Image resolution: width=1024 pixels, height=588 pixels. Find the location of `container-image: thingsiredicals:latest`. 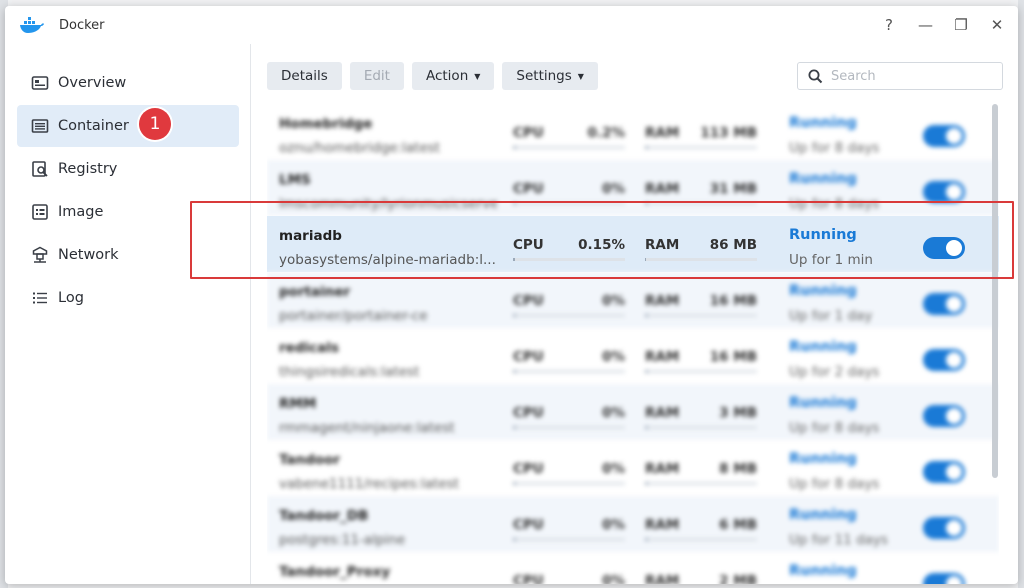

container-image: thingsiredicals:latest is located at coordinates (349, 372).